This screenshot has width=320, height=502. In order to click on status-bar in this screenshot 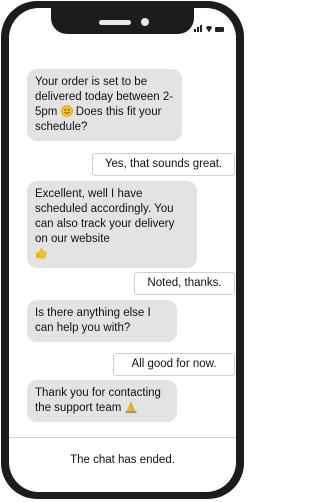, I will do `click(209, 27)`.